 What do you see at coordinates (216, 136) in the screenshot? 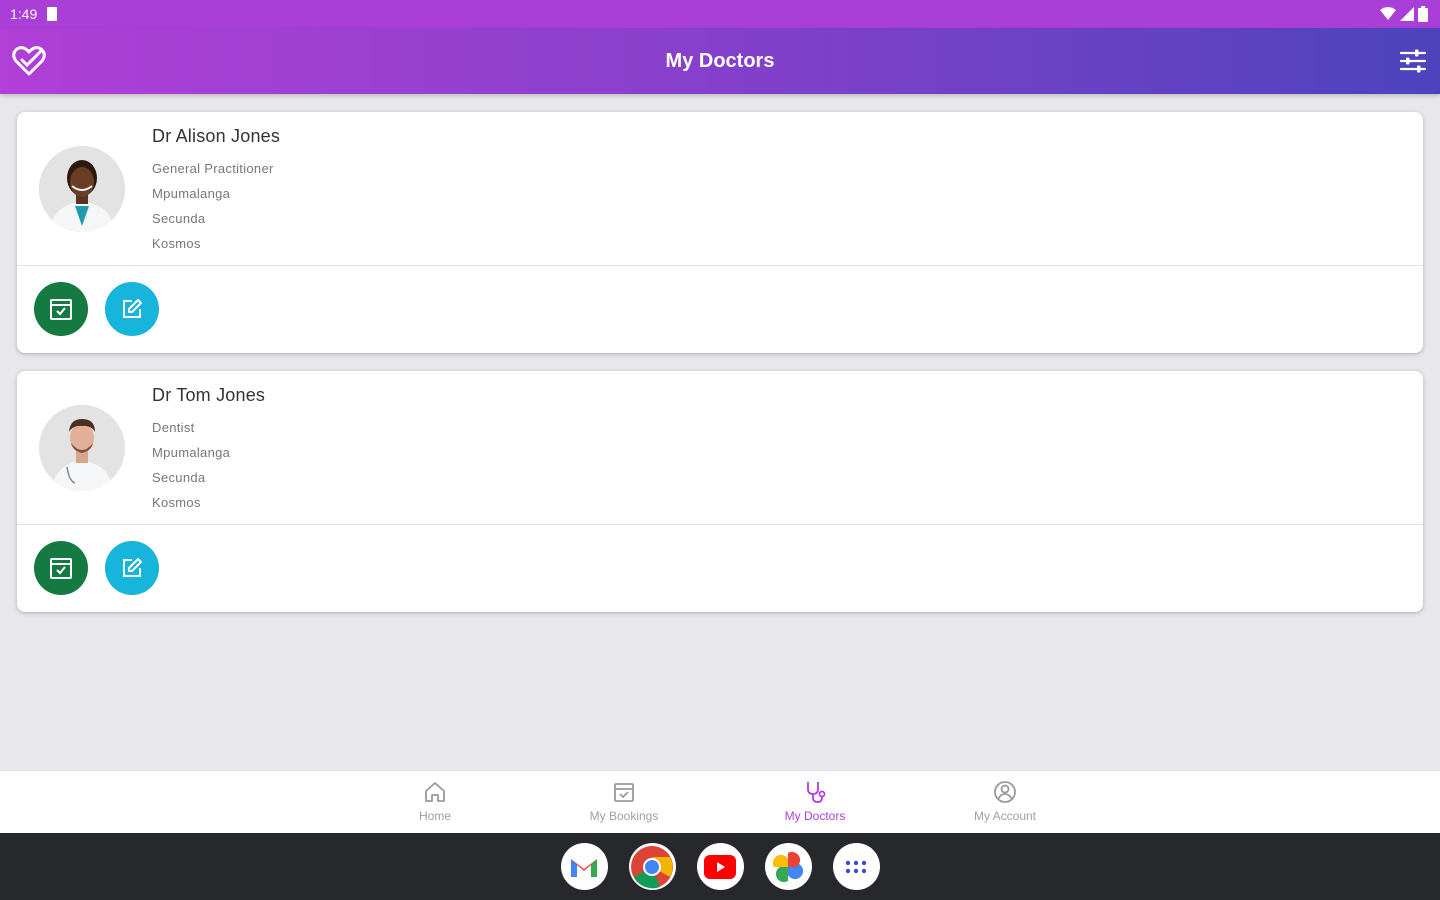
I see `doctor-name: Dr Alison Jones` at bounding box center [216, 136].